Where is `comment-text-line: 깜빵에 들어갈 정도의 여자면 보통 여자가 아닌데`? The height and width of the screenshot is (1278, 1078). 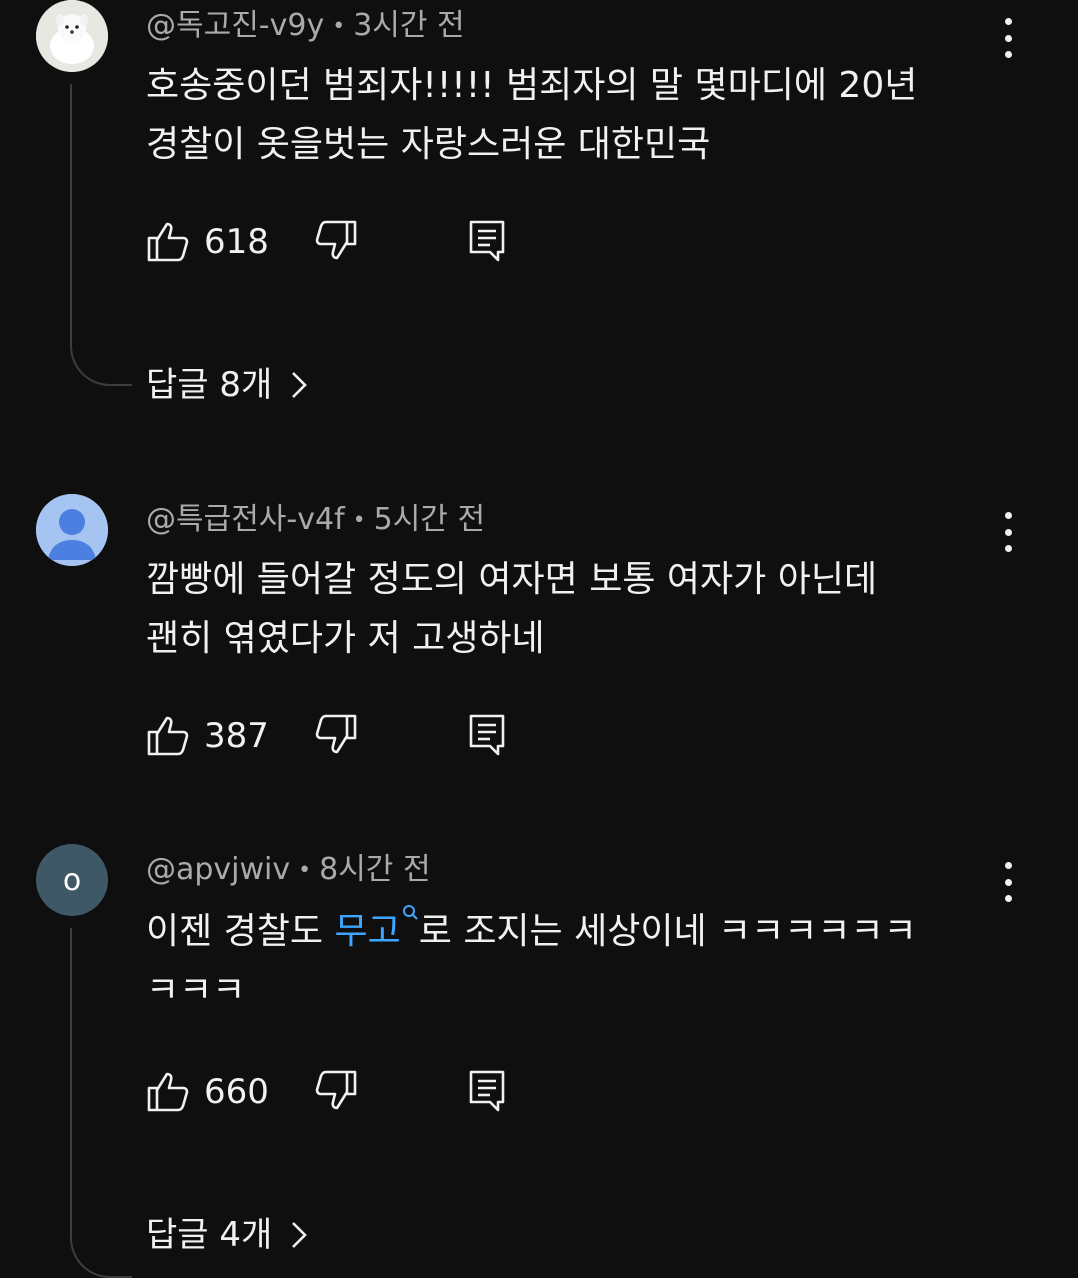 comment-text-line: 깜빵에 들어갈 정도의 여자면 보통 여자가 아닌데 is located at coordinates (512, 579).